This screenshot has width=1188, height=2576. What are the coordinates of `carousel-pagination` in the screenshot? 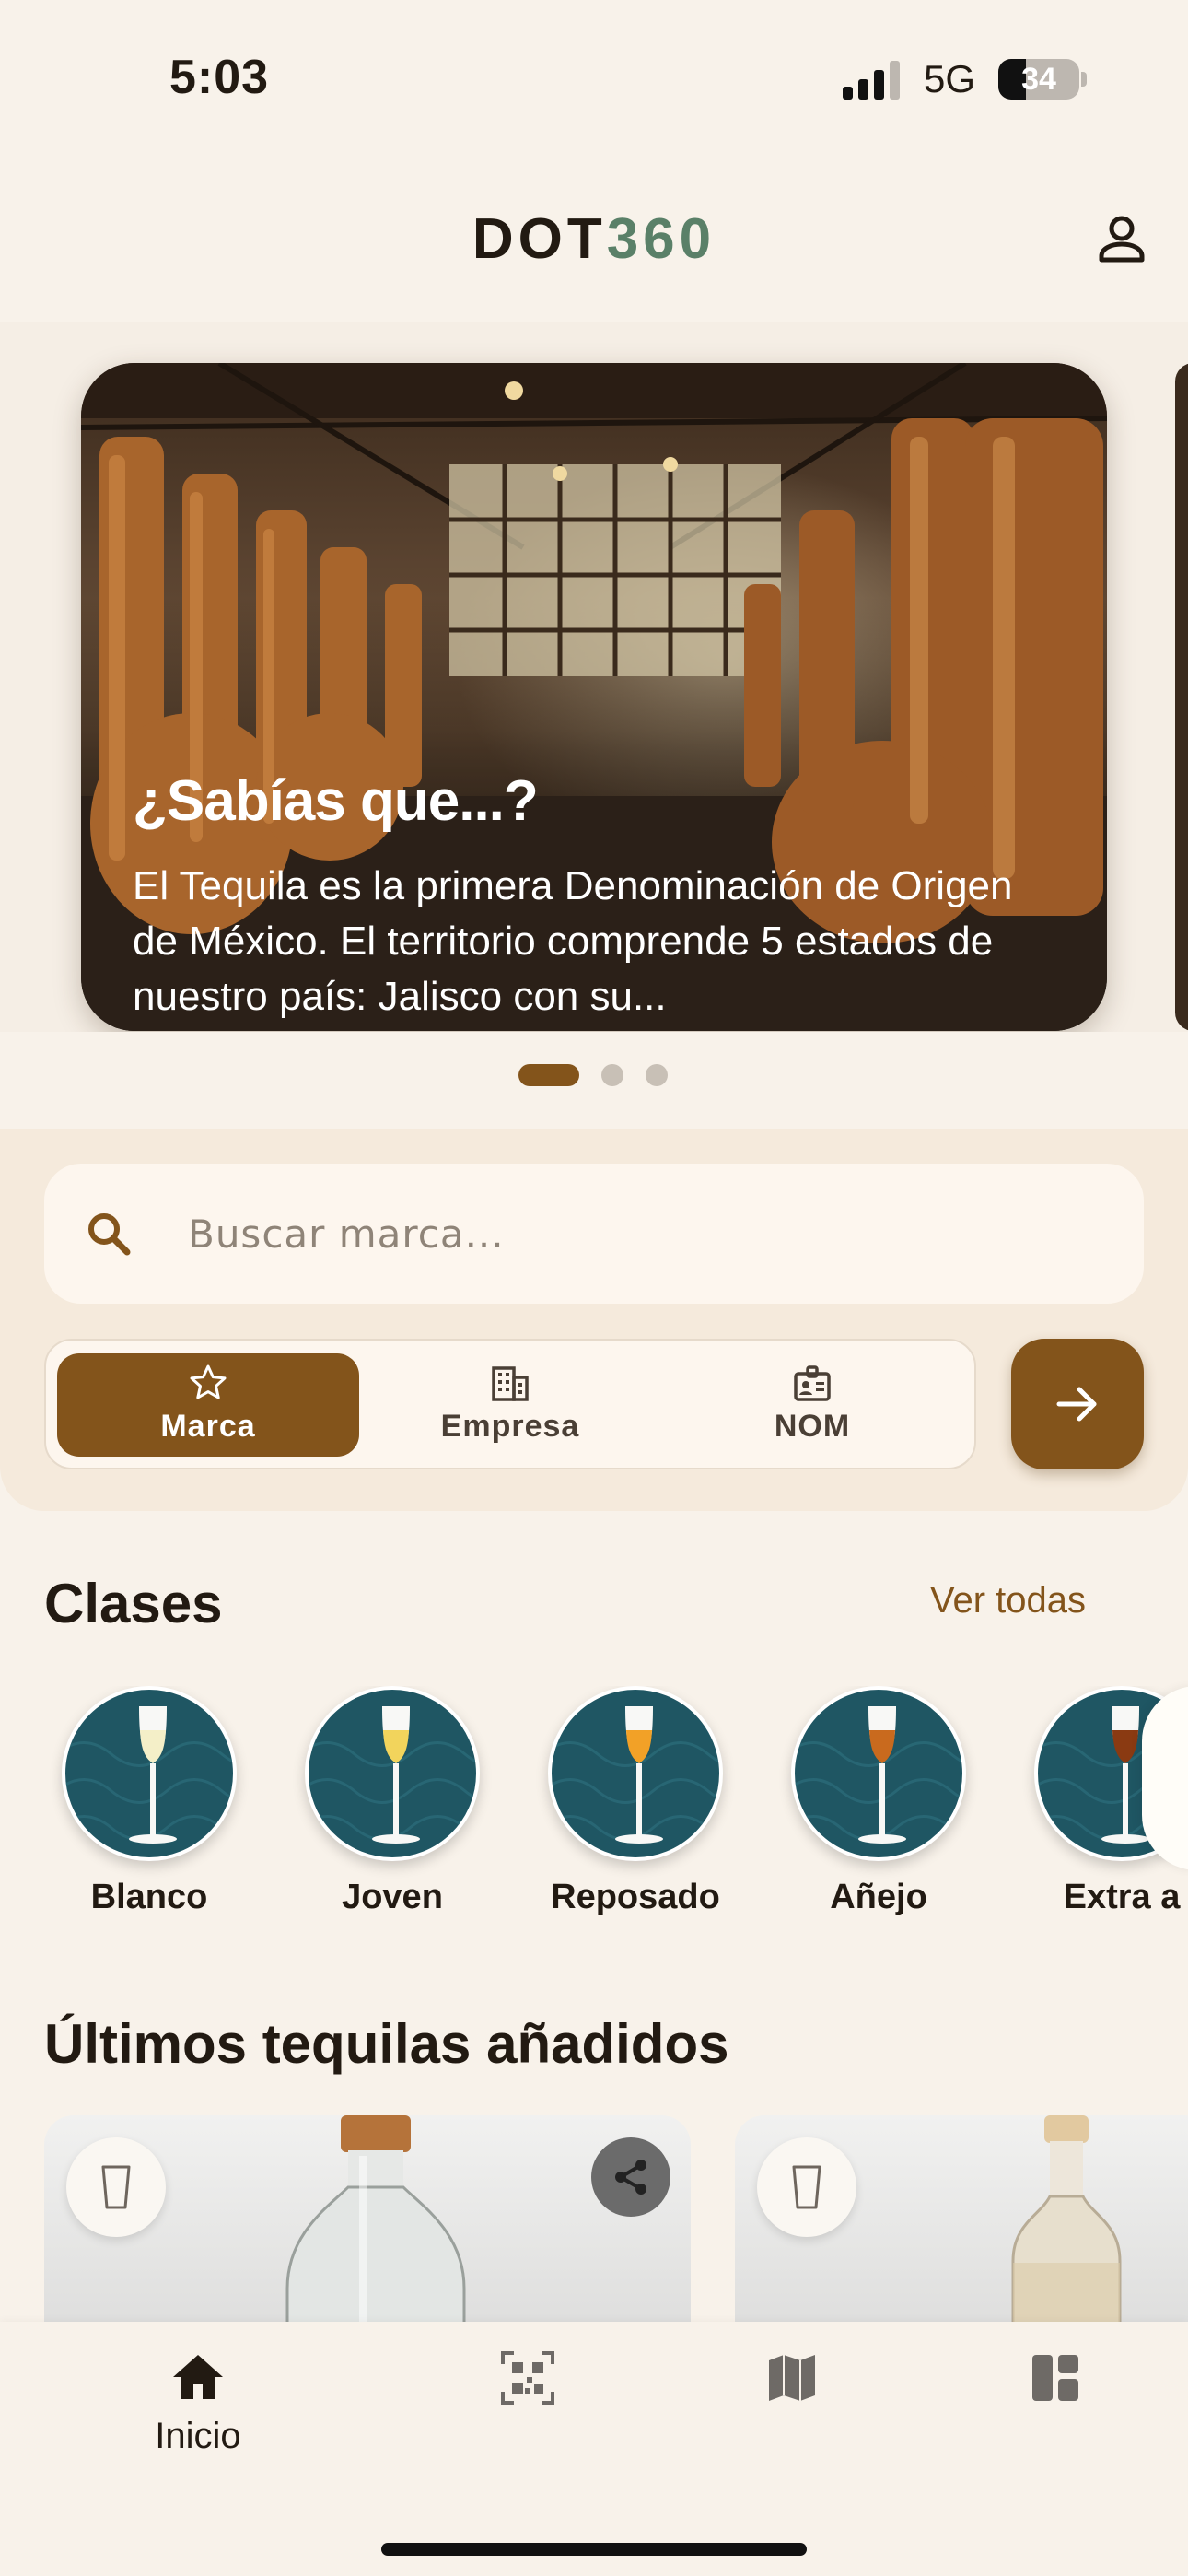 It's located at (594, 1080).